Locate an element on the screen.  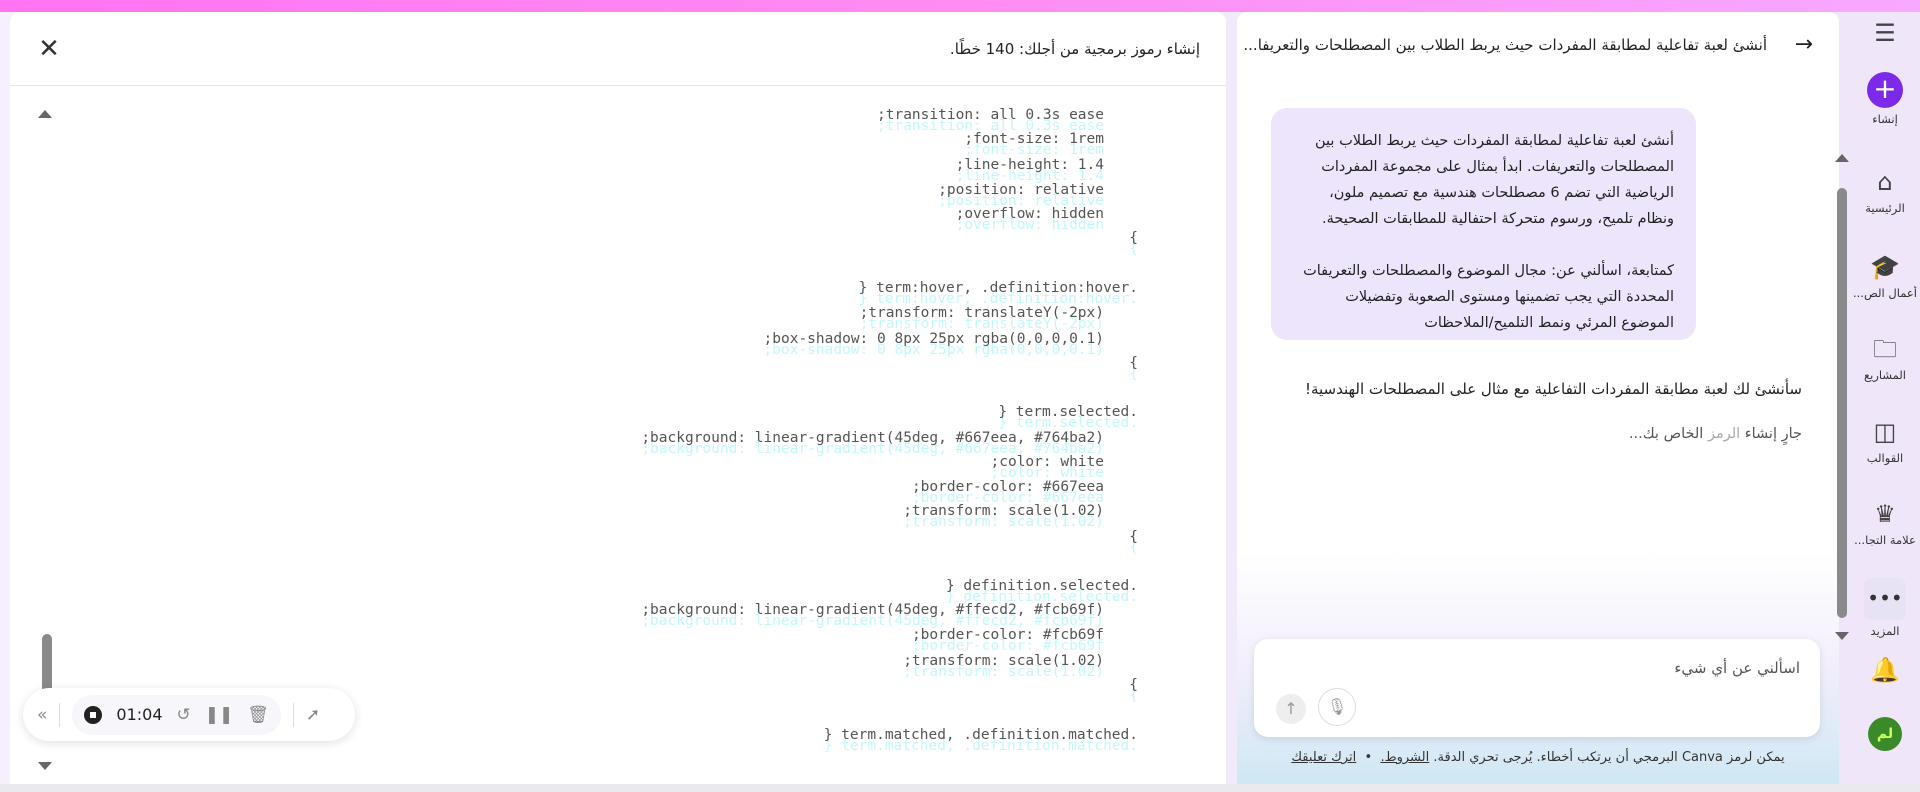
menu-icon: ☰ is located at coordinates (1885, 33).